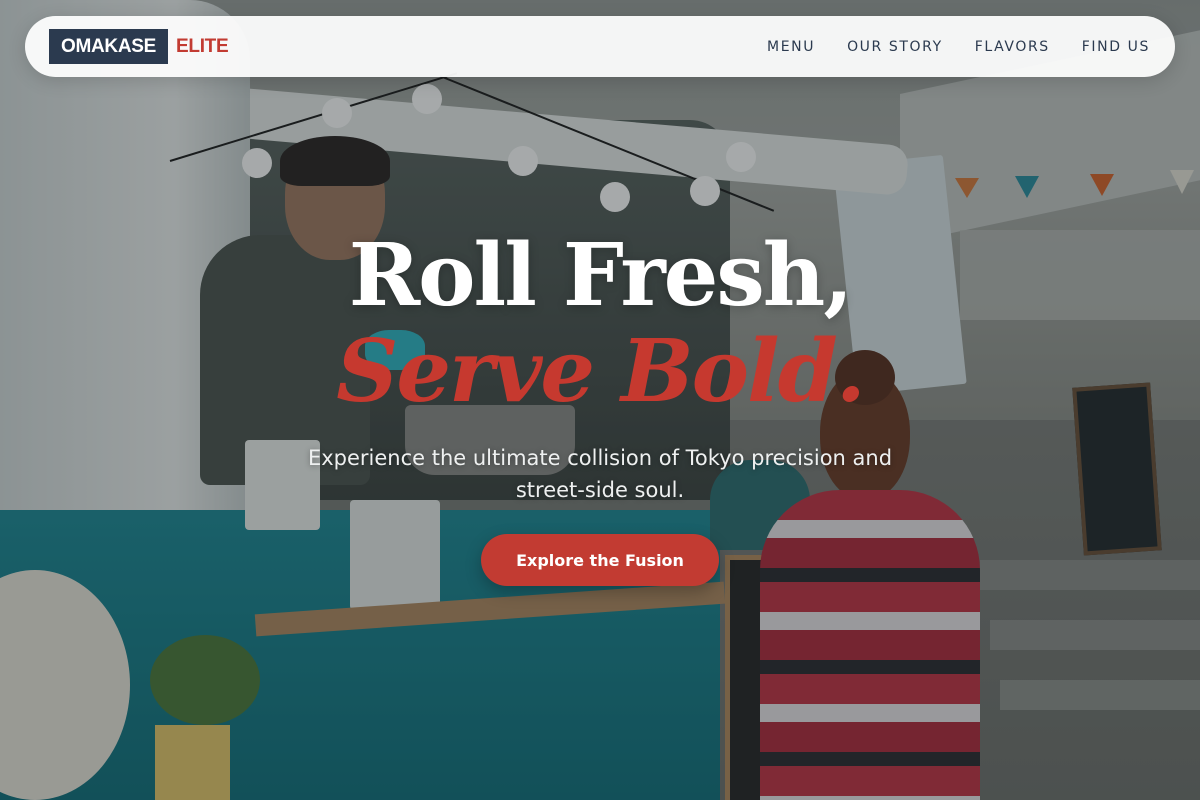 This screenshot has height=800, width=1200. I want to click on brand-accent: ELITE, so click(202, 46).